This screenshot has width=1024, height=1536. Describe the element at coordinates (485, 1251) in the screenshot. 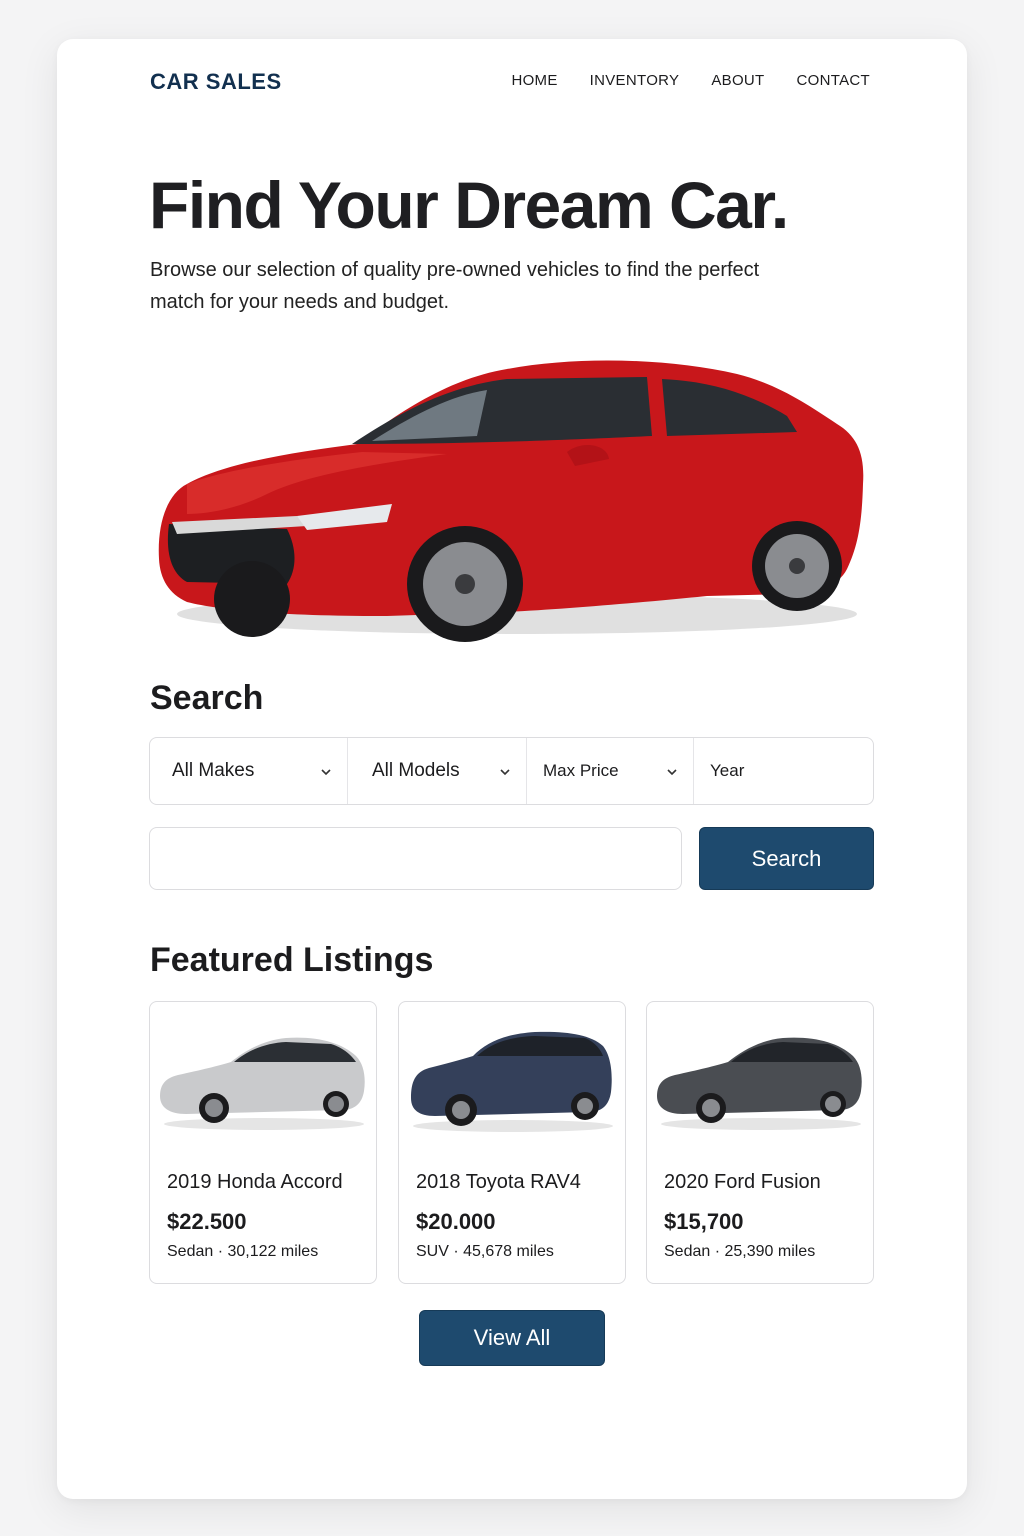

I see `listing-meta: SUV · 45,678 miles` at that location.